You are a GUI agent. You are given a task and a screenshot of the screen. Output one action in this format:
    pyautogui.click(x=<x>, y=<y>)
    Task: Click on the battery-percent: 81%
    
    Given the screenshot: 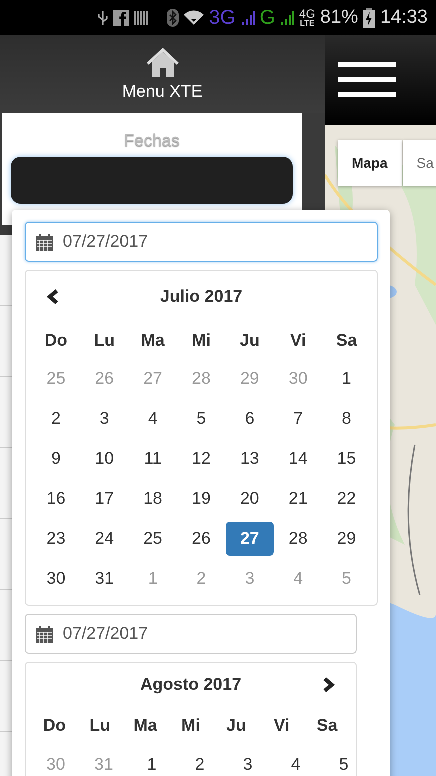 What is the action you would take?
    pyautogui.click(x=339, y=17)
    